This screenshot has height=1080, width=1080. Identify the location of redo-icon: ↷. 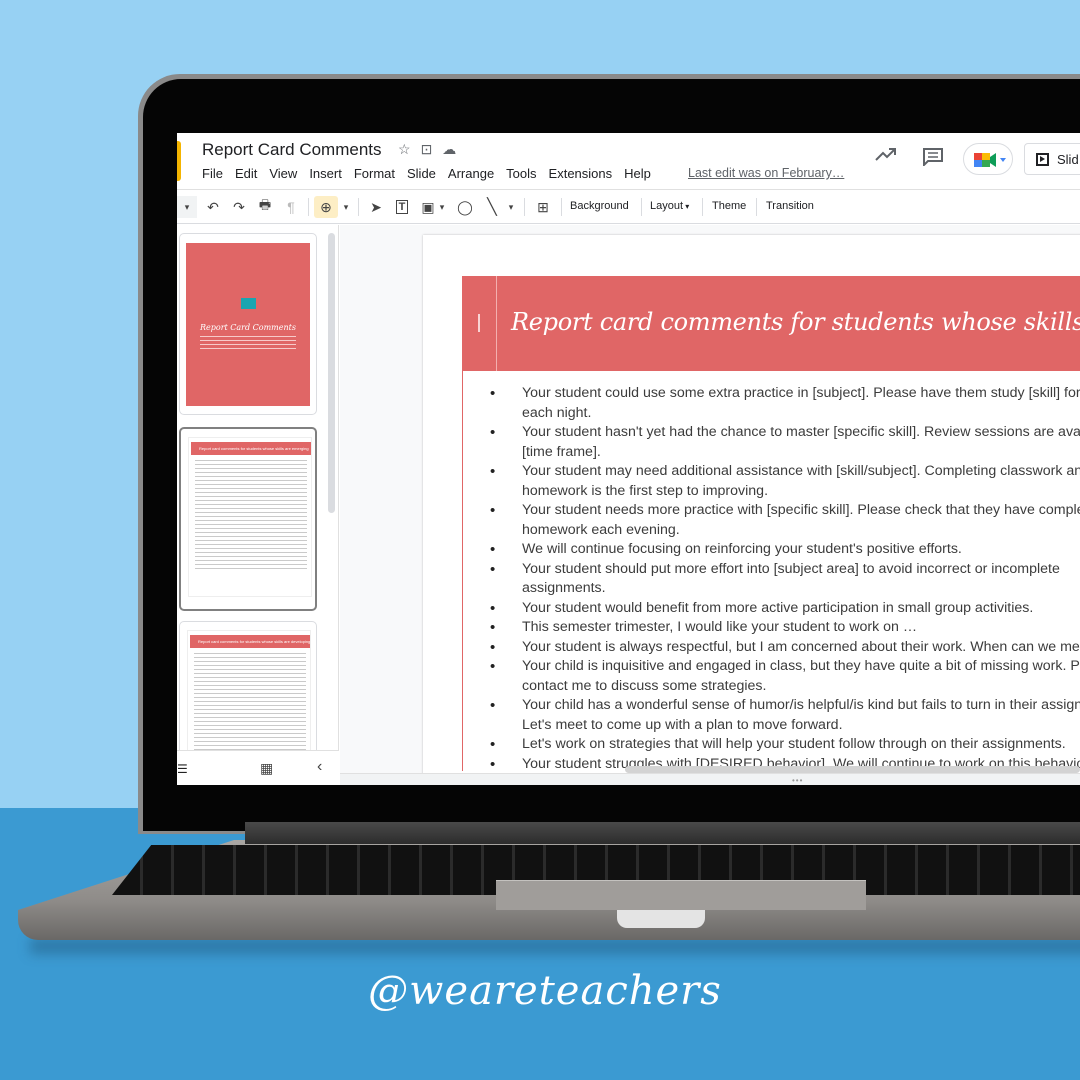
(239, 207).